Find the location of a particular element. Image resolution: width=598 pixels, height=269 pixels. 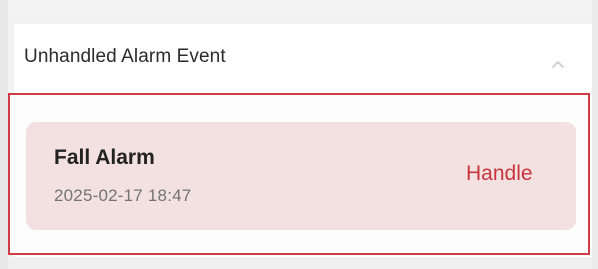

top-background-strip is located at coordinates (299, 8).